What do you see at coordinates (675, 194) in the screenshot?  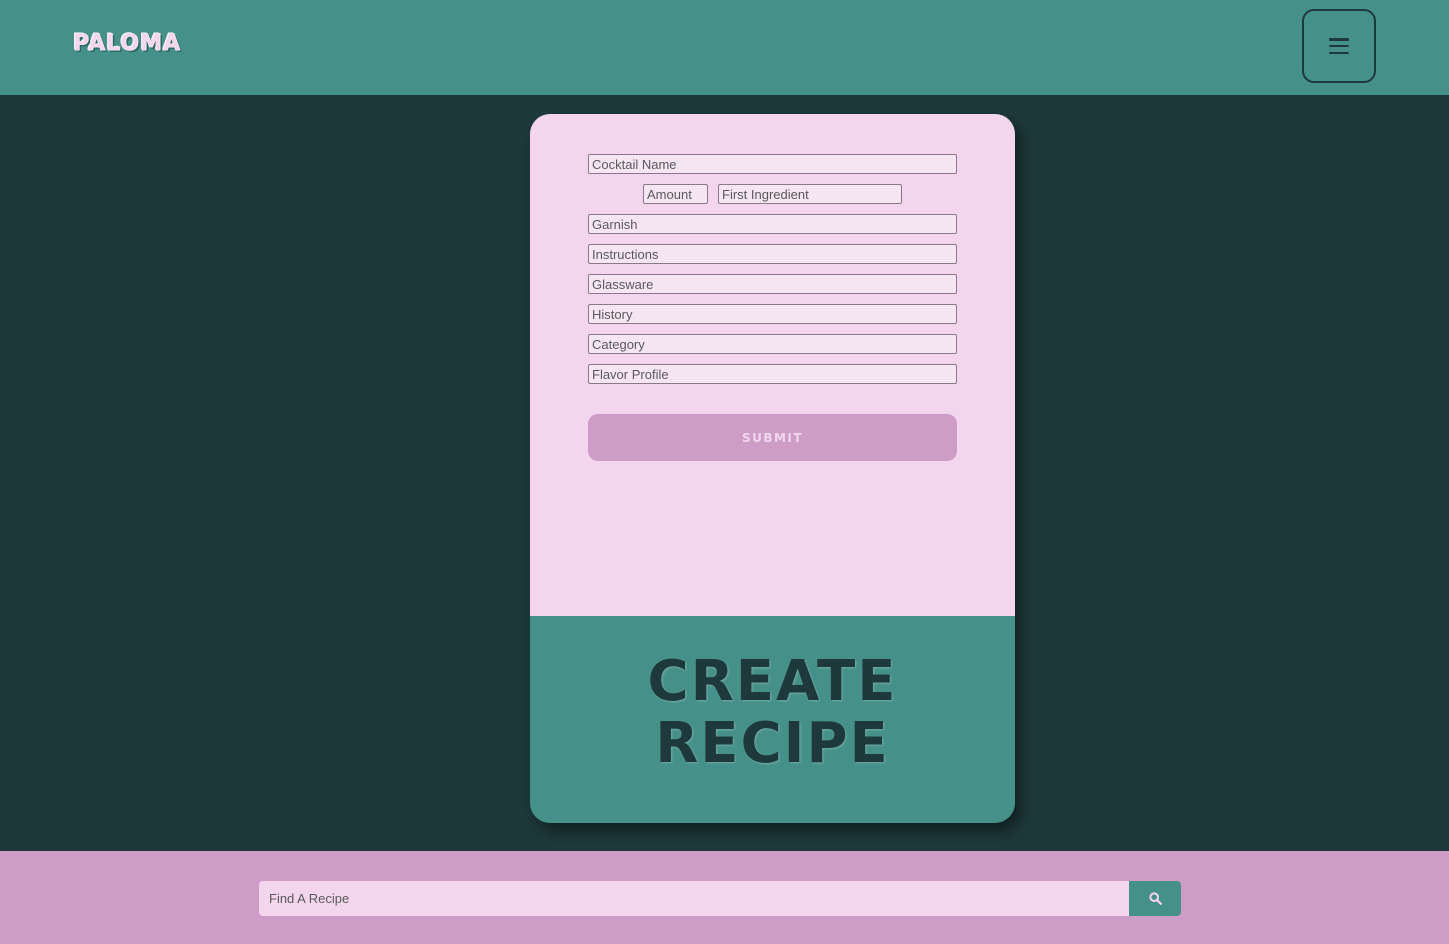 I see `amount-field` at bounding box center [675, 194].